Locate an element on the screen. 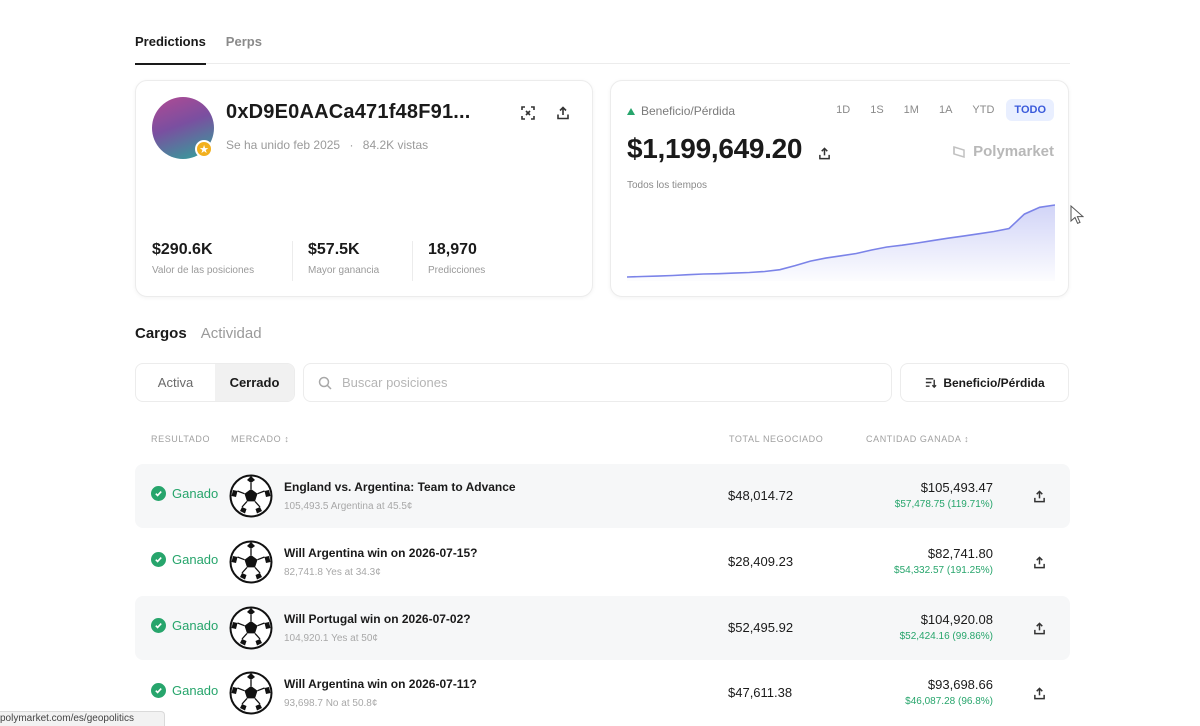  total-traded: $28,409.23 is located at coordinates (761, 561).